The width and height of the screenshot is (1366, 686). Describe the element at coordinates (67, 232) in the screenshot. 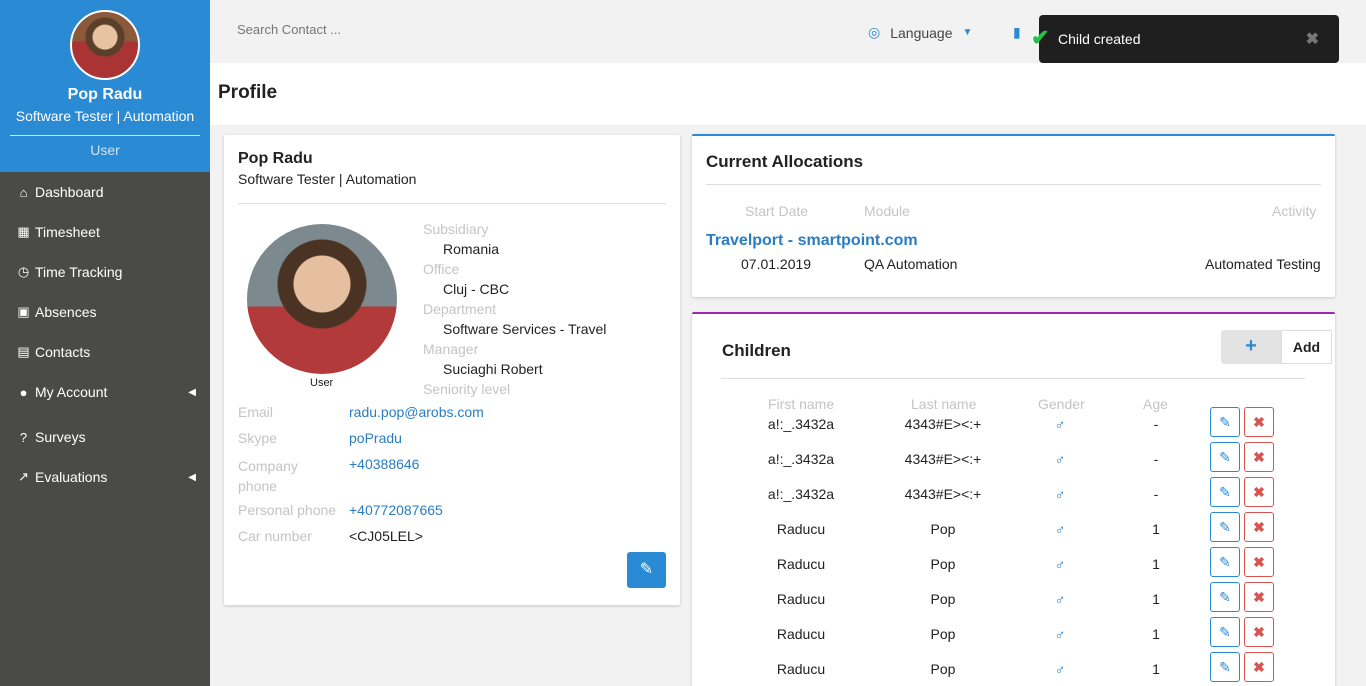

I see `sidebar-item-label: Timesheet` at that location.